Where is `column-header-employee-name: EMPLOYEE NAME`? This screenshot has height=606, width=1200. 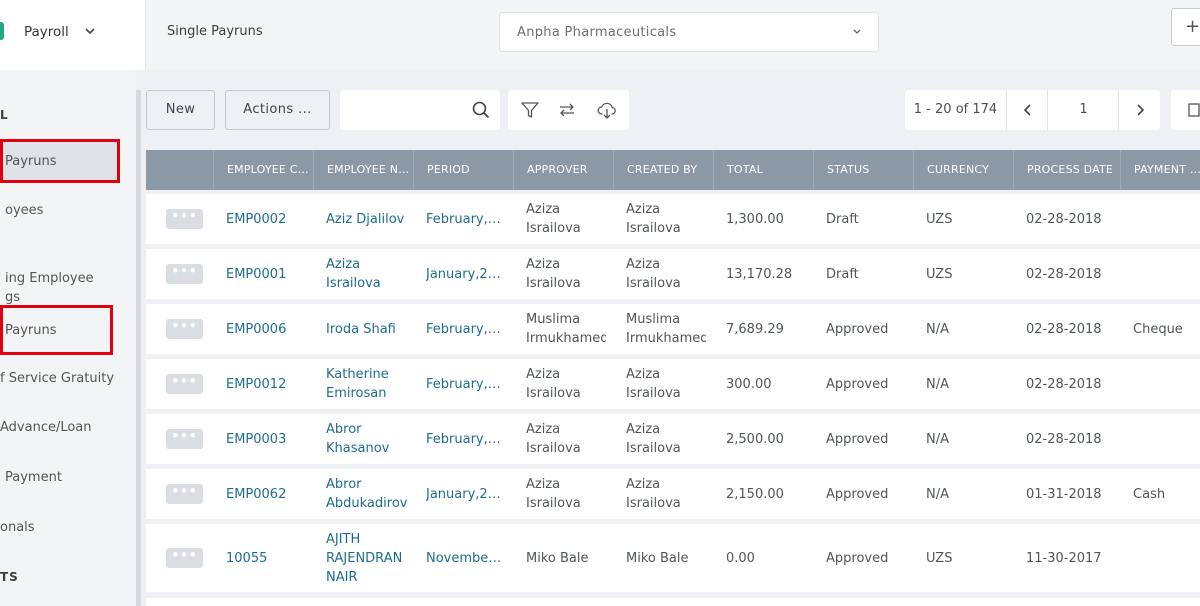 column-header-employee-name: EMPLOYEE NAME is located at coordinates (363, 170).